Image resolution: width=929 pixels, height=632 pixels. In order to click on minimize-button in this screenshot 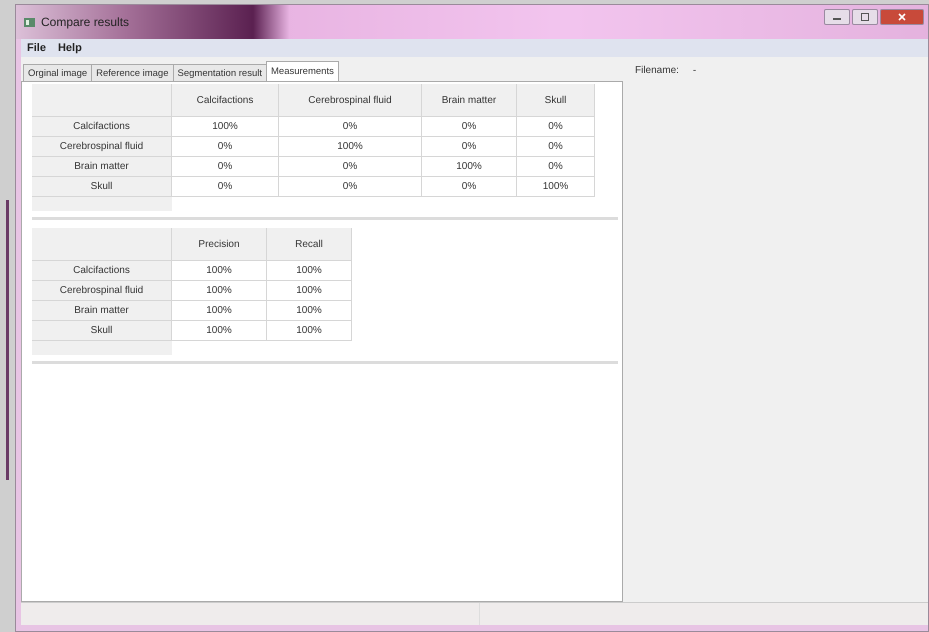, I will do `click(837, 17)`.